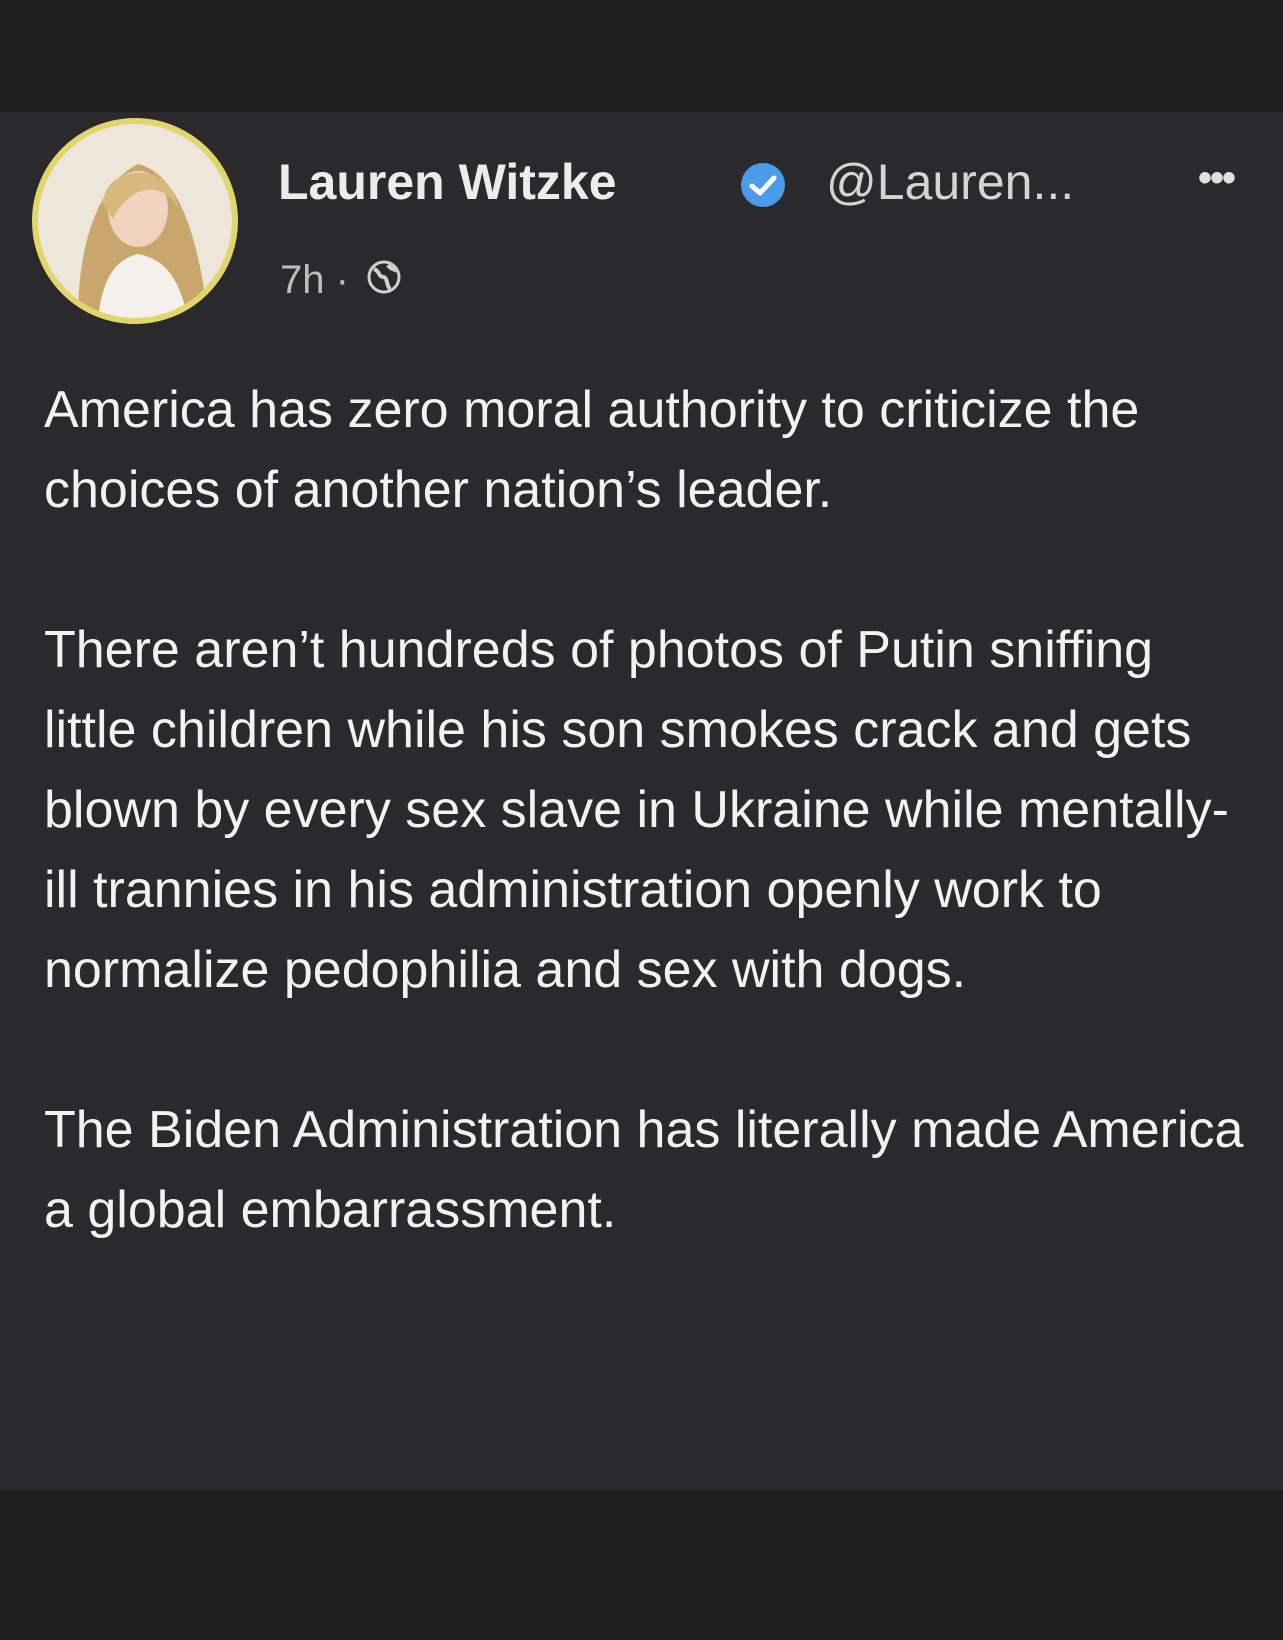 The width and height of the screenshot is (1283, 1640). I want to click on globe-icon, so click(384, 282).